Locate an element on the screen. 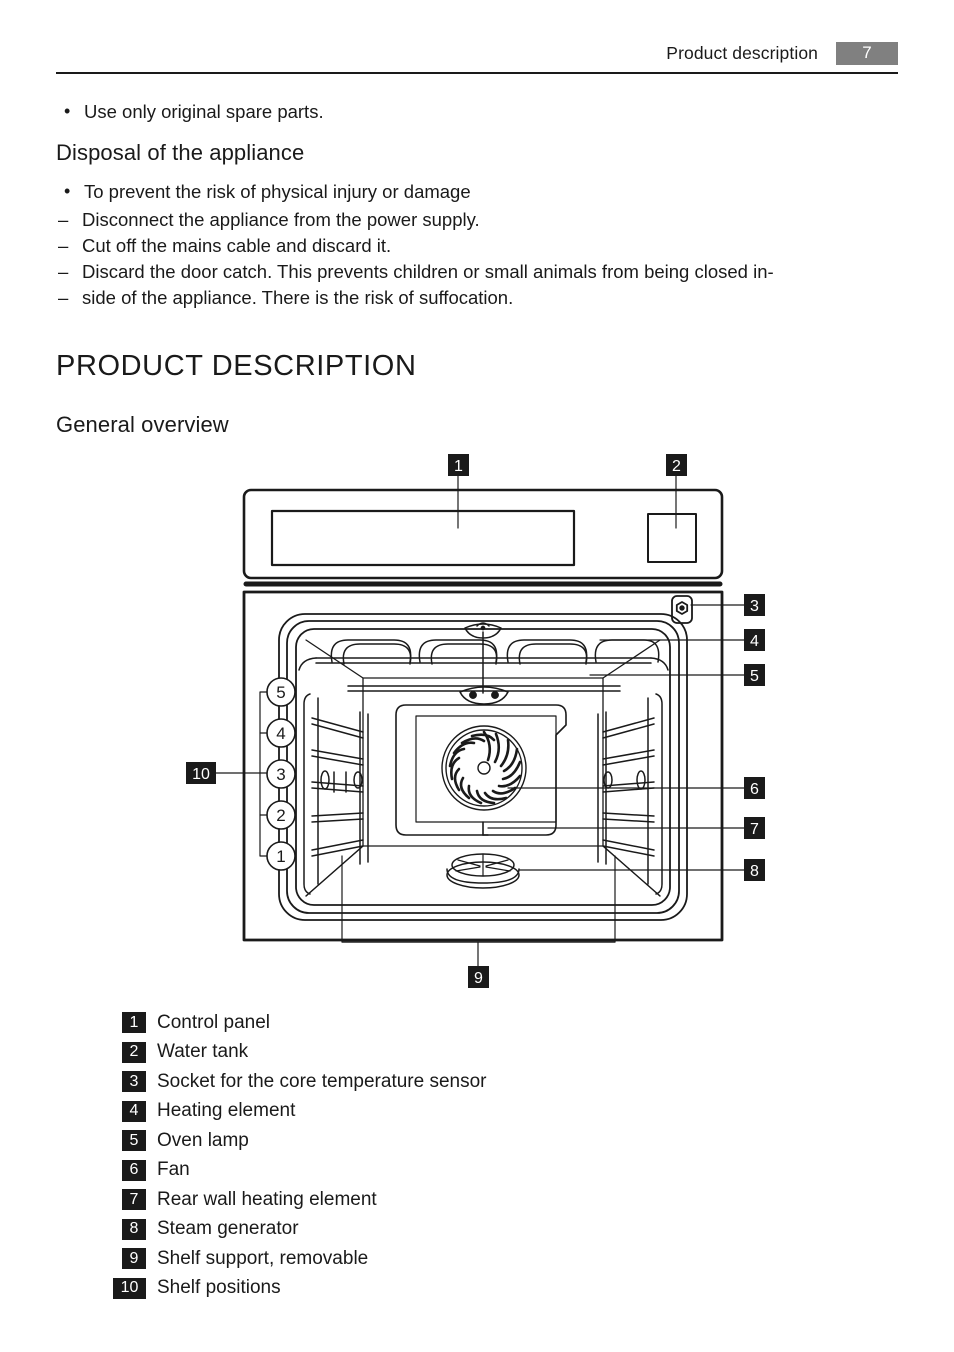 The width and height of the screenshot is (954, 1352). list-item: 3 Socket for the core temperature sensor is located at coordinates (442, 1082).